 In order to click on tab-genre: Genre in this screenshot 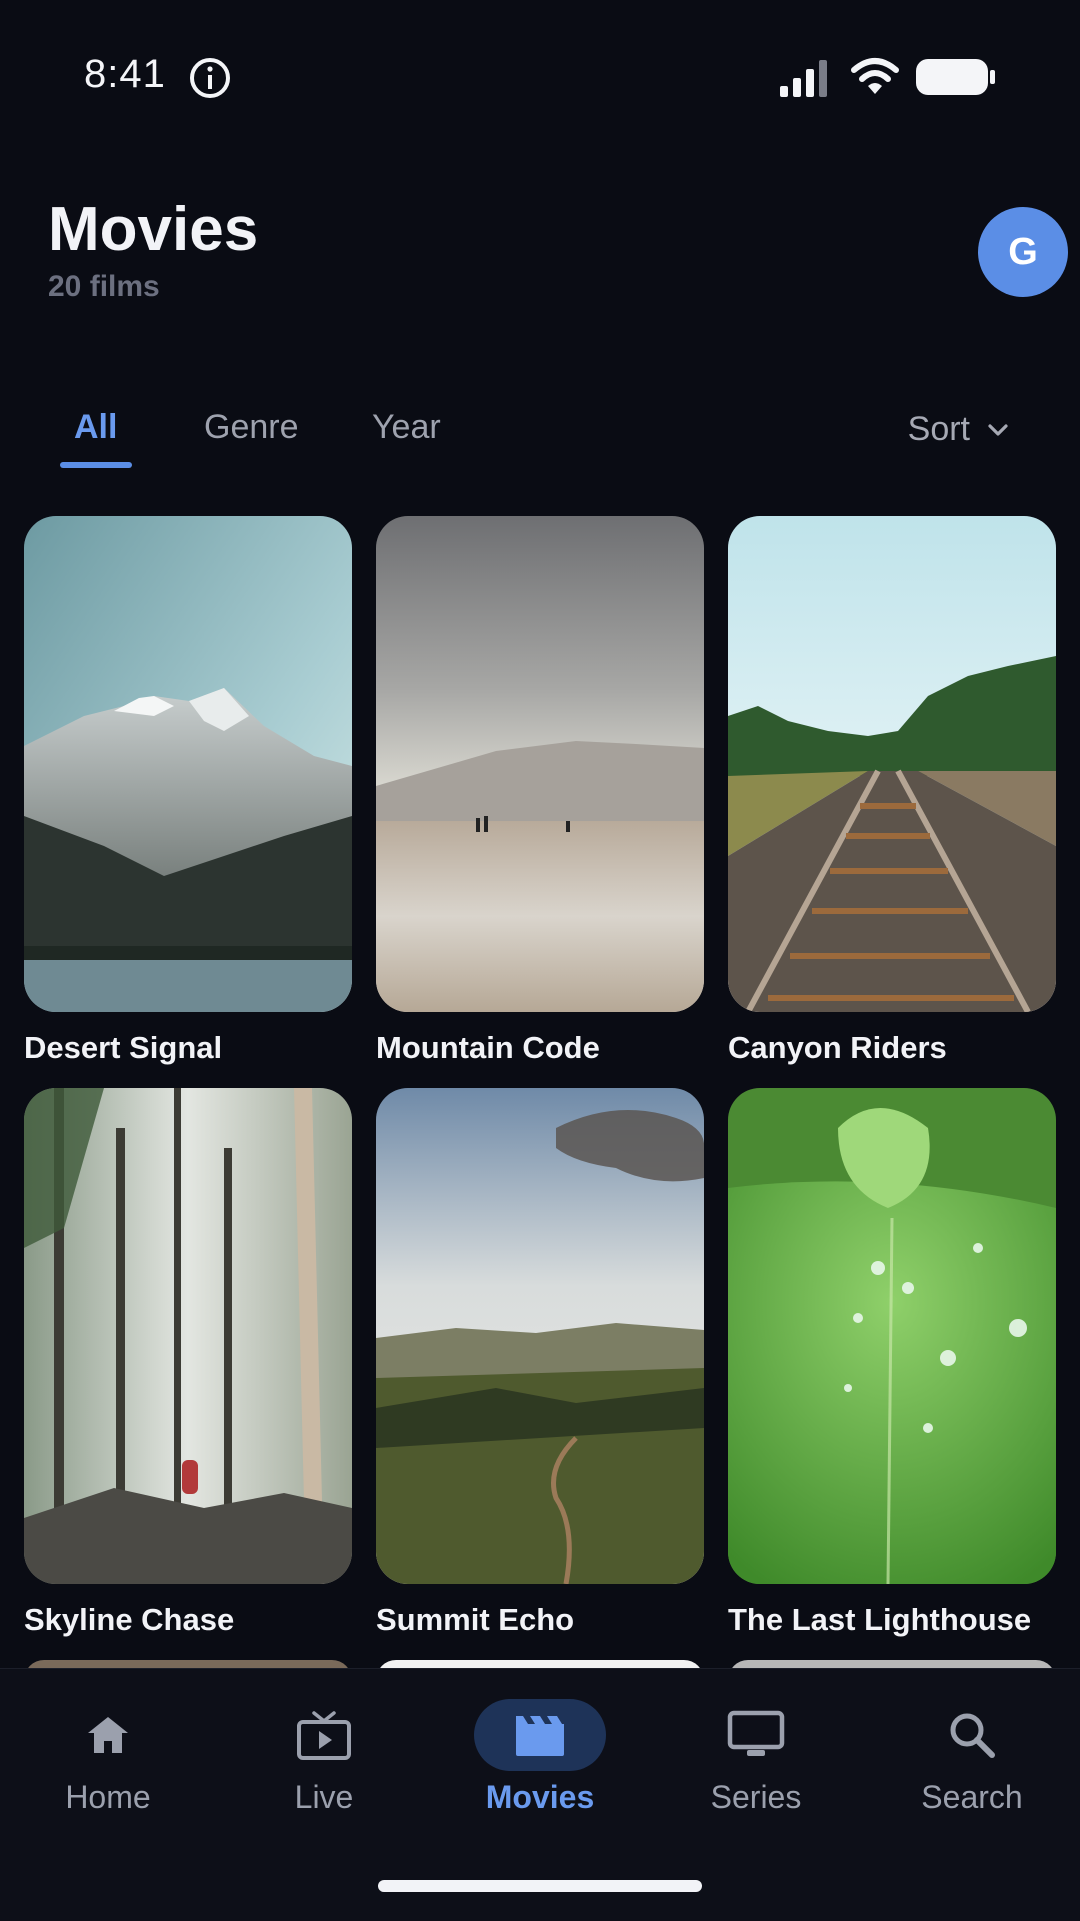, I will do `click(251, 427)`.